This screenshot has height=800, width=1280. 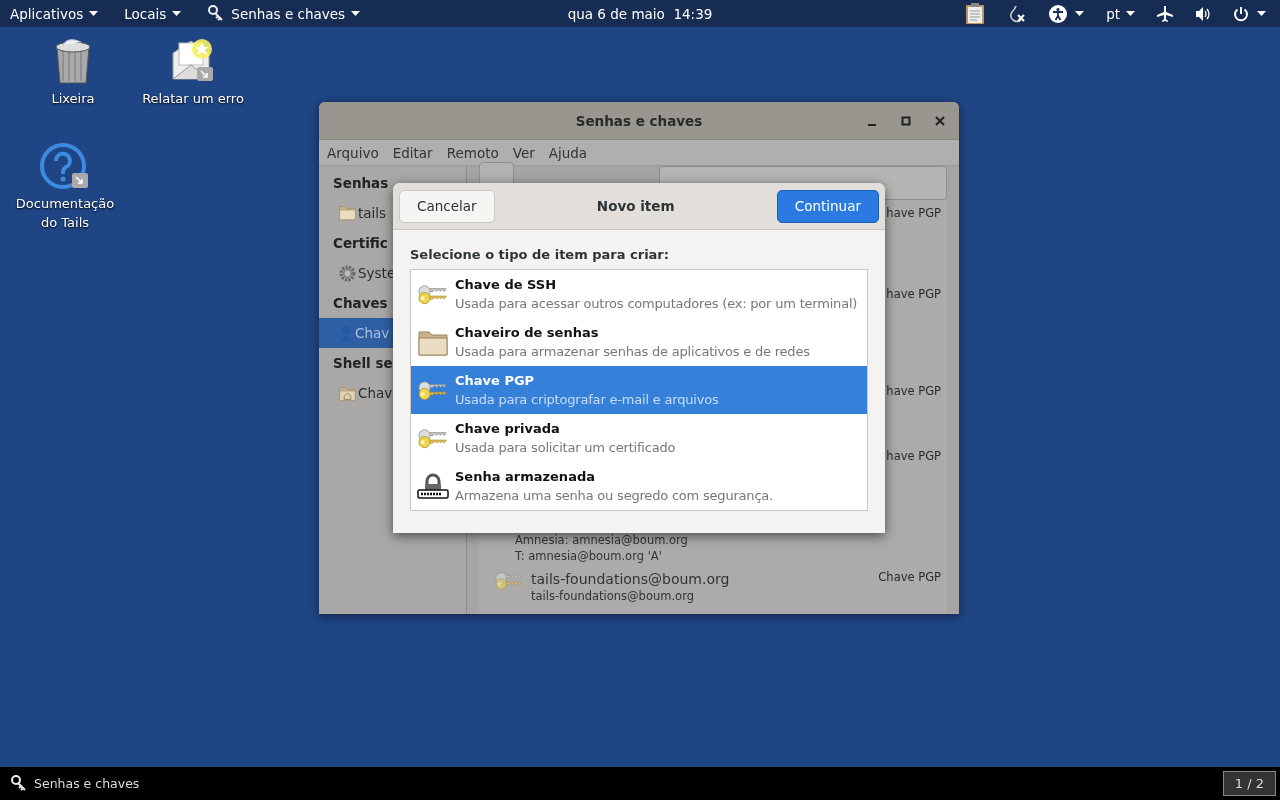 What do you see at coordinates (589, 556) in the screenshot?
I see `key-detail: T: amnesia@boum.org 'A'` at bounding box center [589, 556].